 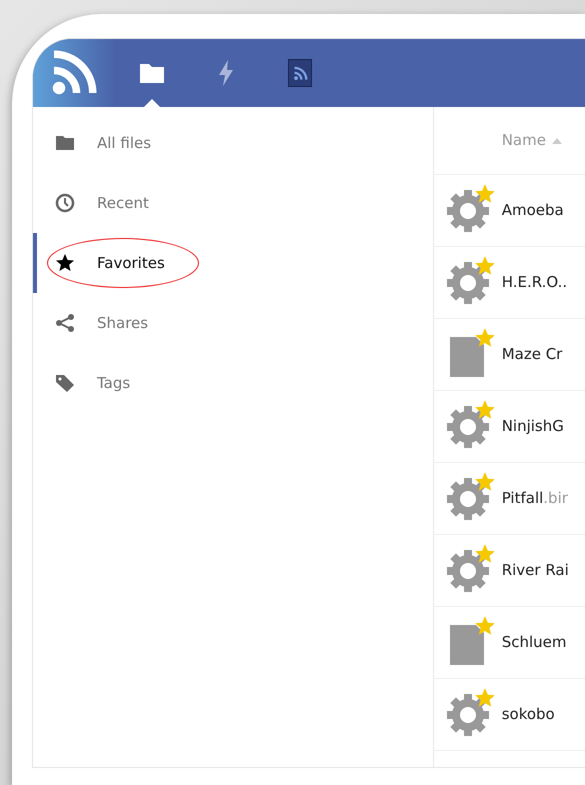 I want to click on file-name: sokobo, so click(x=528, y=714).